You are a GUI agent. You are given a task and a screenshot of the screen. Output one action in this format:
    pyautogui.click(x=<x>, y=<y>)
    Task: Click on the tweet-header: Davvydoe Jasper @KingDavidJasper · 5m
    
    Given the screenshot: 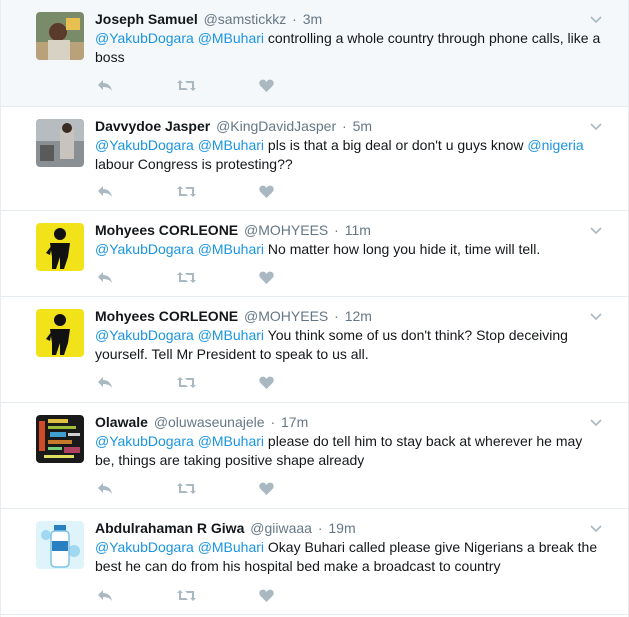 What is the action you would take?
    pyautogui.click(x=233, y=126)
    